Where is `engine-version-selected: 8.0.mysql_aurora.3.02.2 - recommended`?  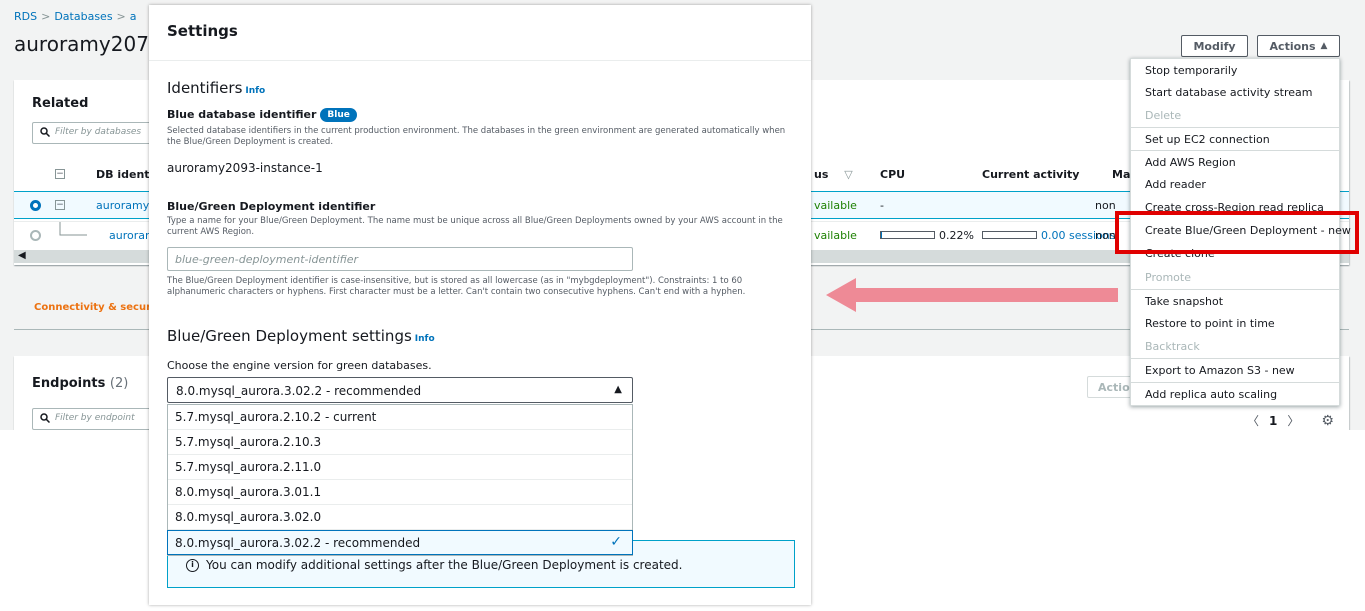 engine-version-selected: 8.0.mysql_aurora.3.02.2 - recommended is located at coordinates (299, 391).